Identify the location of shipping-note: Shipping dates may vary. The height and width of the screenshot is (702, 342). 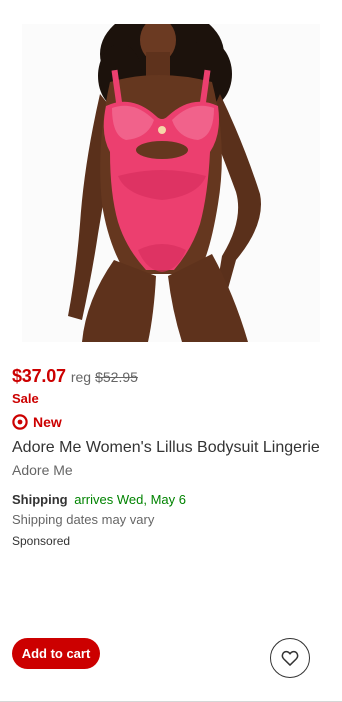
(83, 519).